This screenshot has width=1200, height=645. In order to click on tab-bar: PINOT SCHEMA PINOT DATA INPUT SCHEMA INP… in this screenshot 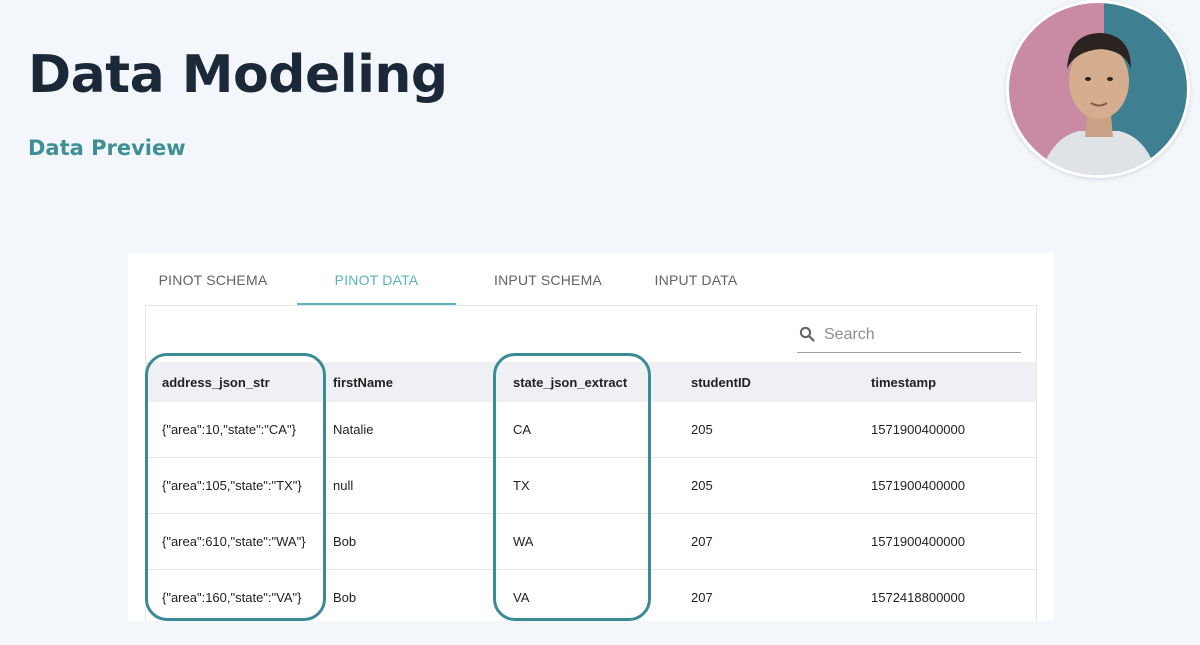, I will do `click(591, 279)`.